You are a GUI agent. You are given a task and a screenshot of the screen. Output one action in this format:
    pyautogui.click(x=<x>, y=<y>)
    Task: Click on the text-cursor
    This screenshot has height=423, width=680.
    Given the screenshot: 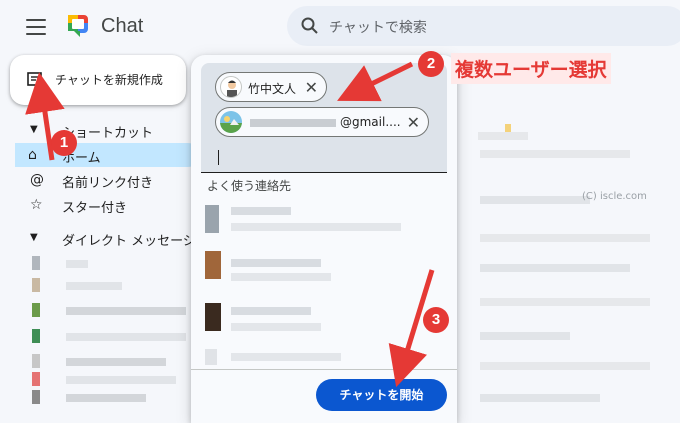 What is the action you would take?
    pyautogui.click(x=218, y=157)
    